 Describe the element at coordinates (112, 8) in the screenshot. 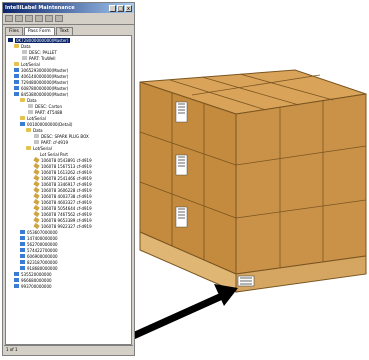

I see `minimize-button: _` at that location.